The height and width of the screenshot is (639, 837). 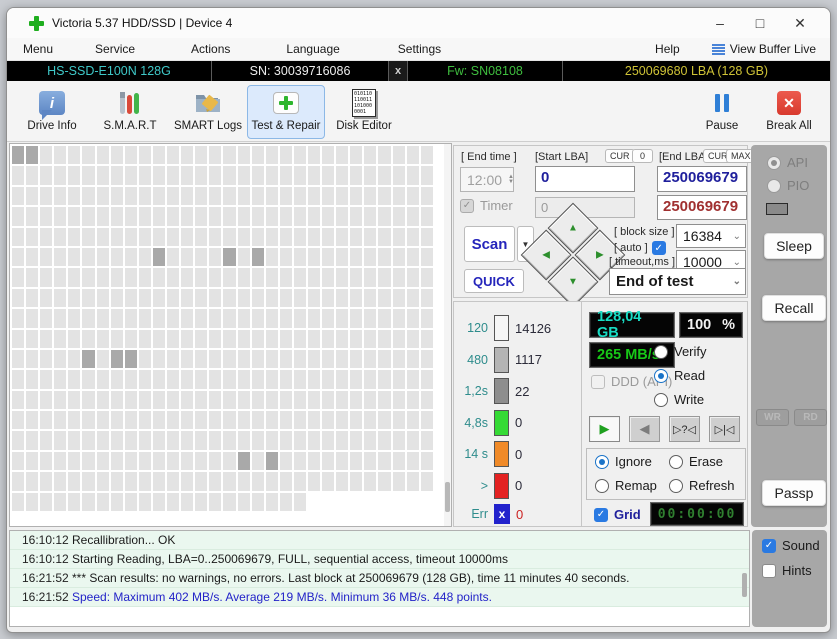 What do you see at coordinates (788, 185) in the screenshot?
I see `pio-radio: PIO` at bounding box center [788, 185].